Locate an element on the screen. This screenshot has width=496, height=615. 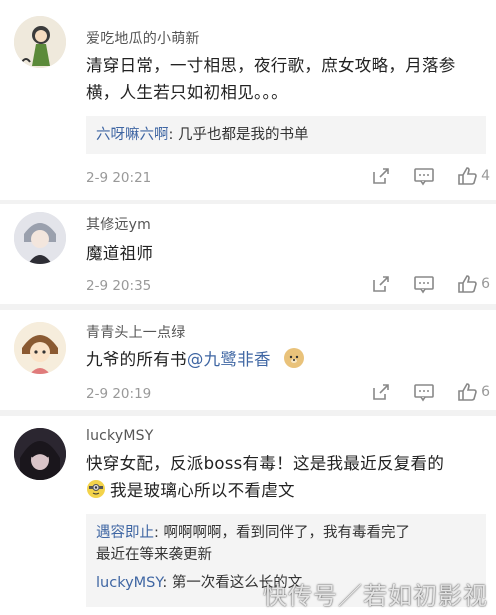
reply-box: 六呀嘛六啊: 几乎也都是我的书单 is located at coordinates (286, 135).